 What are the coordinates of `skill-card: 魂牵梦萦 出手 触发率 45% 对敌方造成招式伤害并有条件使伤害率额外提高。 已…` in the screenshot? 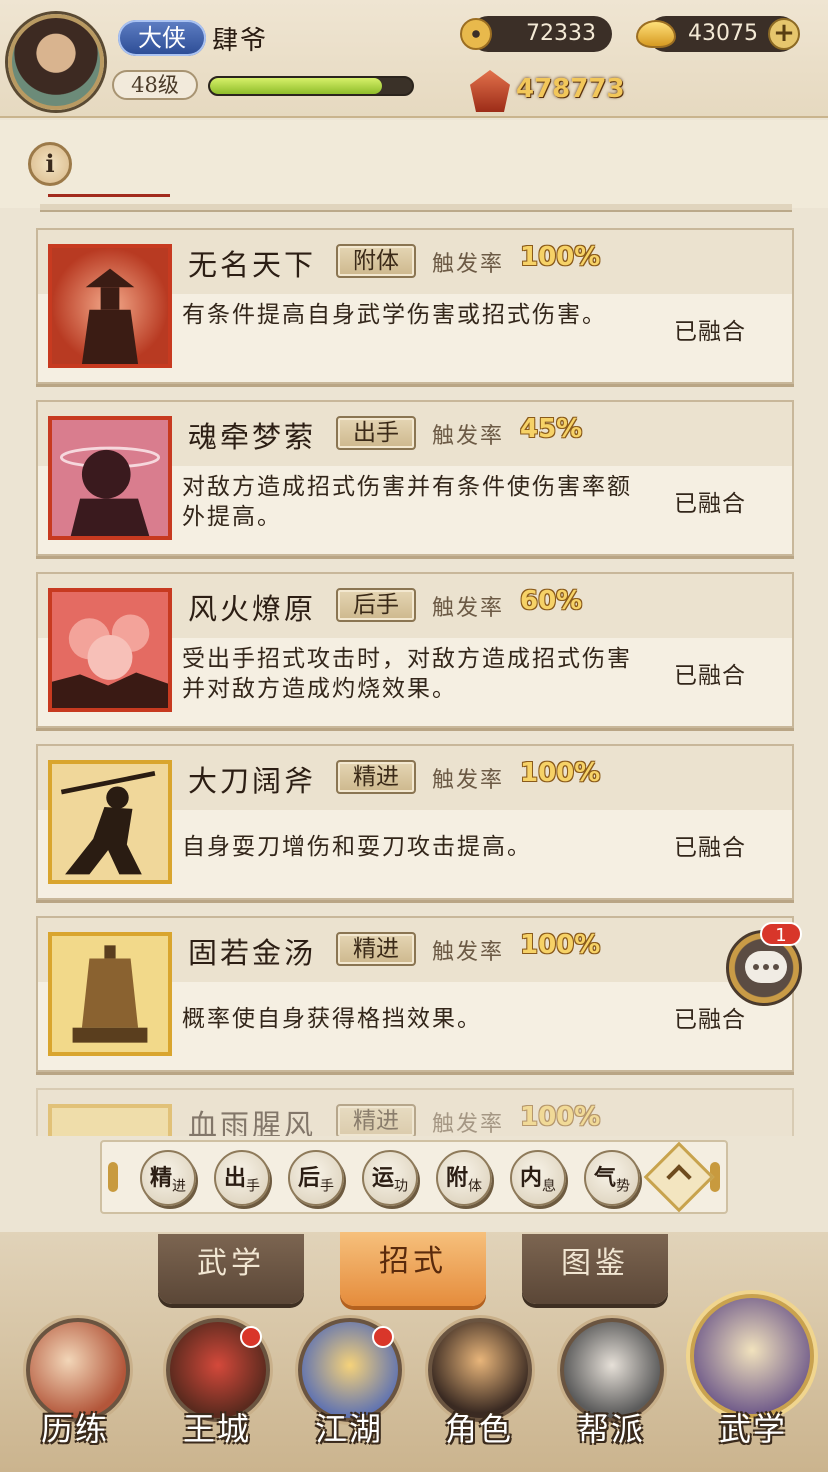 It's located at (415, 478).